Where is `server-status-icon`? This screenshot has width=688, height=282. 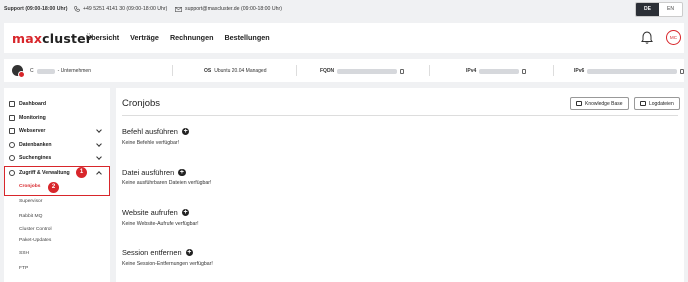 server-status-icon is located at coordinates (18, 71).